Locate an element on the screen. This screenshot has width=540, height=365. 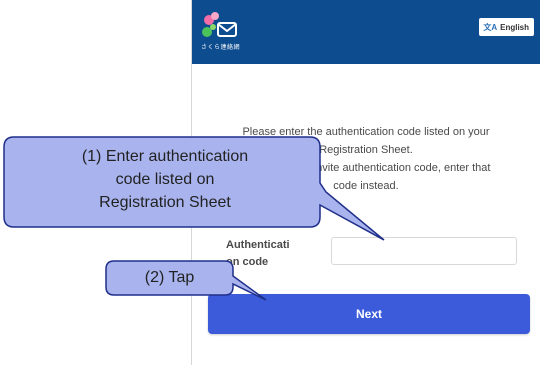
language-label: English is located at coordinates (514, 27).